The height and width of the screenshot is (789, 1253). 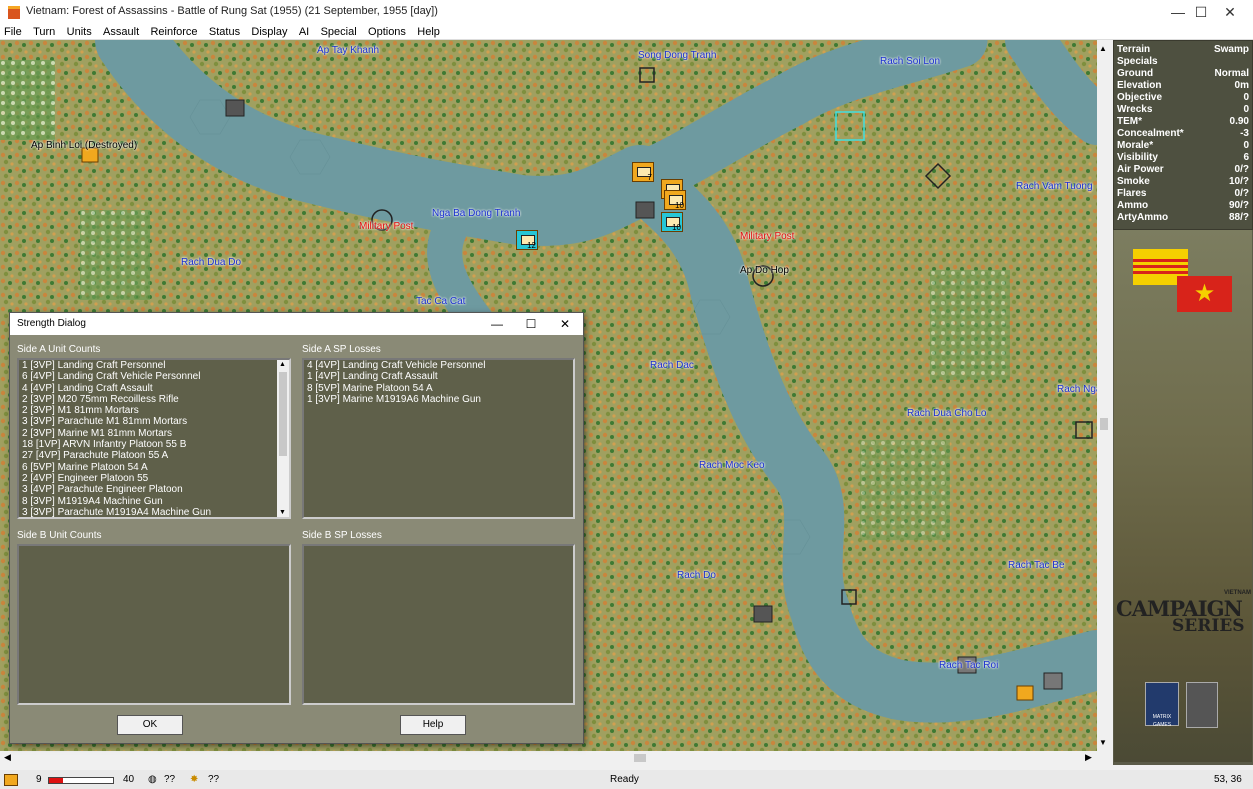 What do you see at coordinates (154, 444) in the screenshot?
I see `list-item: 18 [1VP] ARVN Infantry Platoon 55 B` at bounding box center [154, 444].